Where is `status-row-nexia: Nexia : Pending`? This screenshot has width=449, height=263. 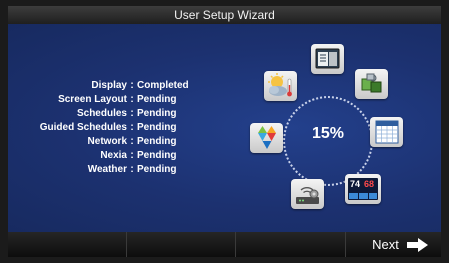 status-row-nexia: Nexia : Pending is located at coordinates (99, 156).